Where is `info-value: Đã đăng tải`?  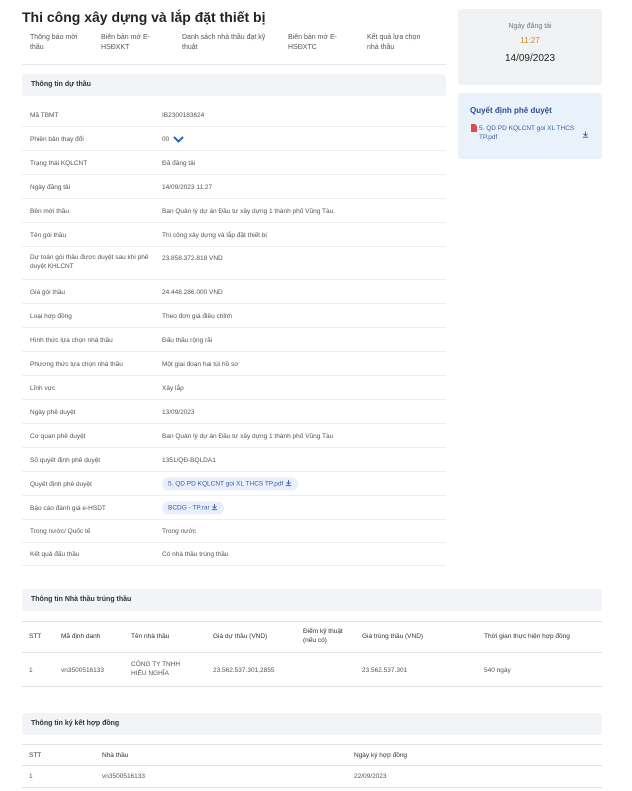
info-value: Đã đăng tải is located at coordinates (179, 163).